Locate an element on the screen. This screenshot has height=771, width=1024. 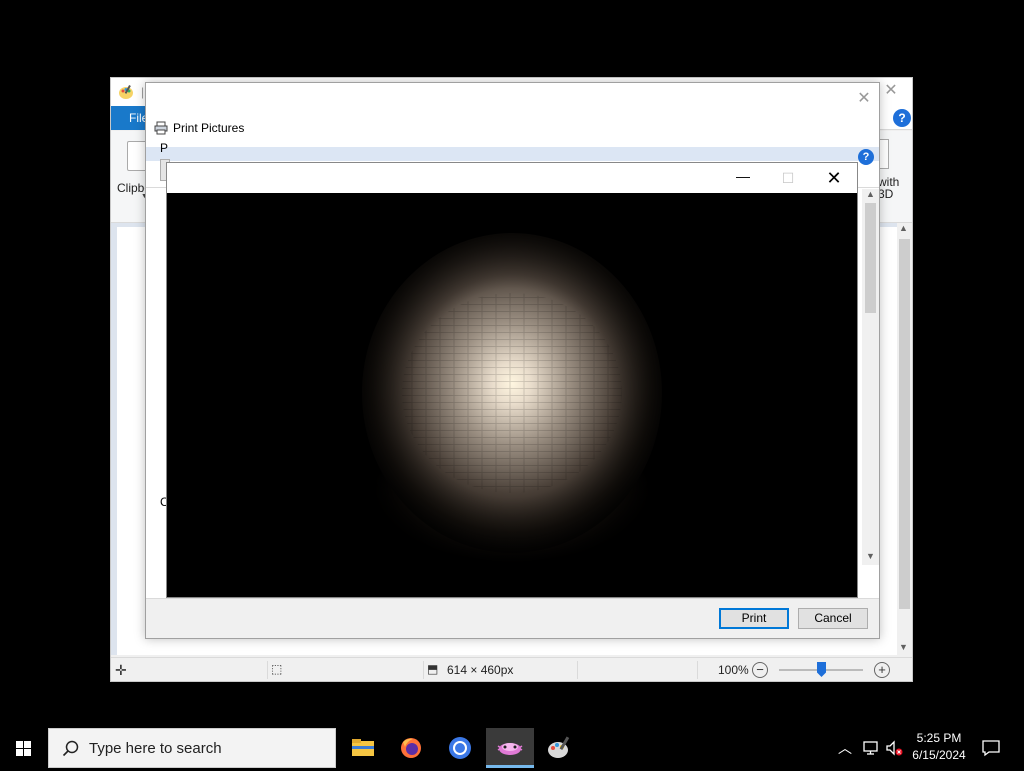
minimize-button: — is located at coordinates (743, 178).